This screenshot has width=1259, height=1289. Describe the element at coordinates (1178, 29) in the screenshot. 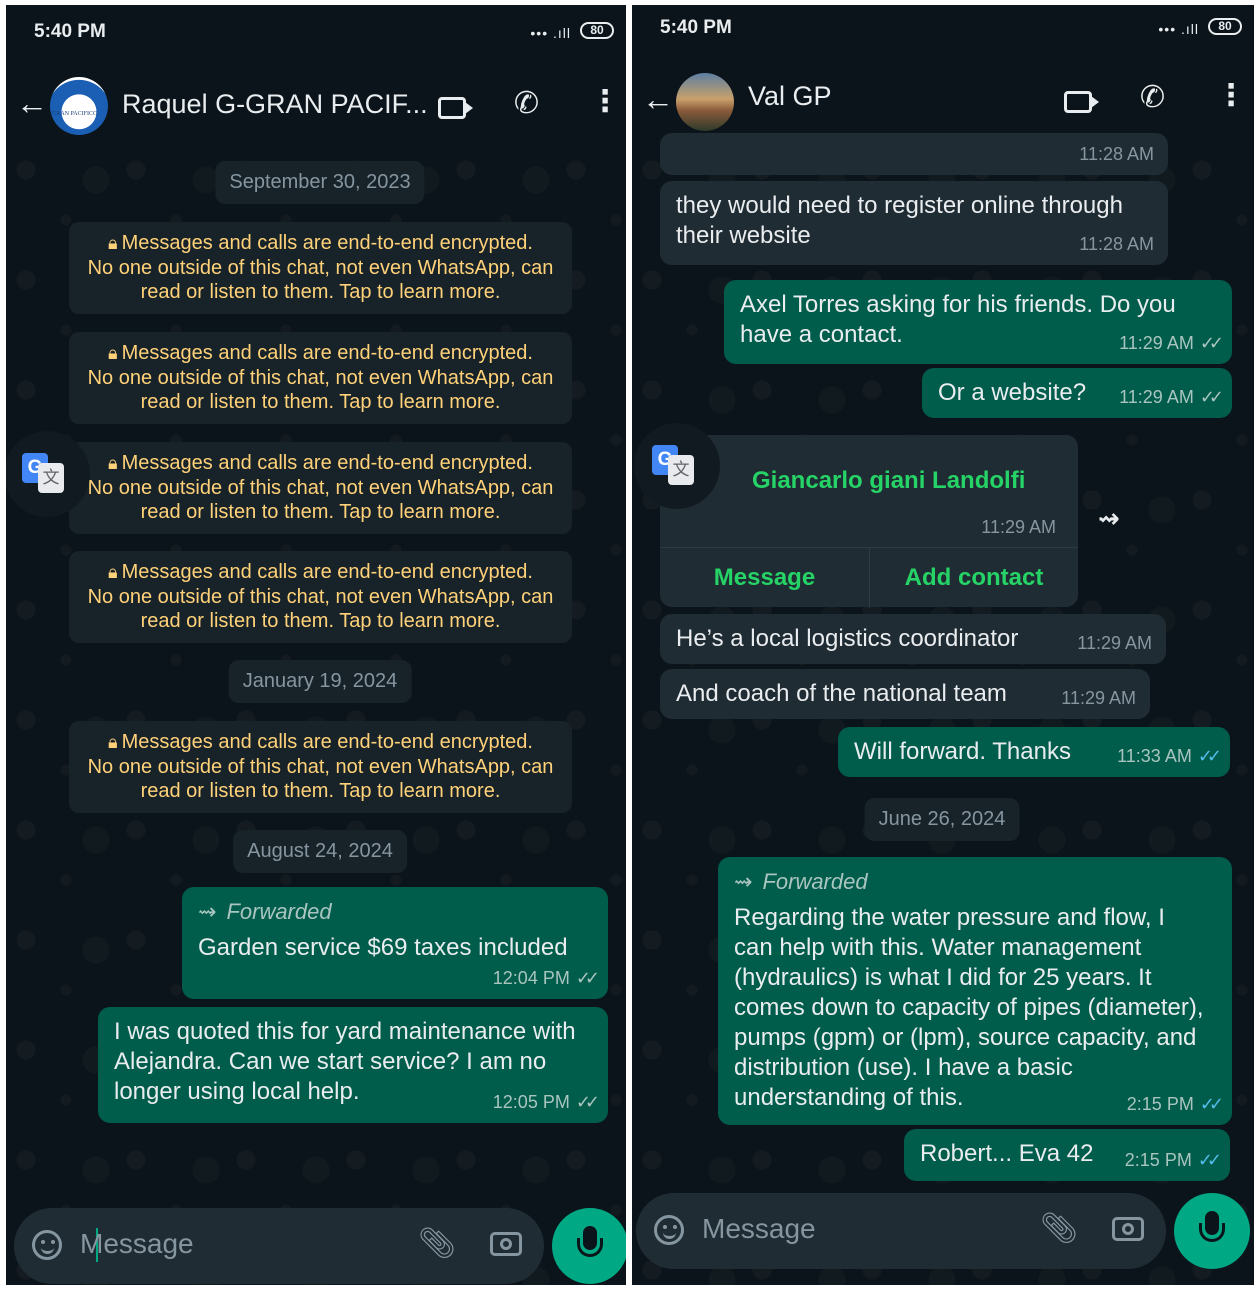

I see `signal-icon: ••• .ıll` at that location.